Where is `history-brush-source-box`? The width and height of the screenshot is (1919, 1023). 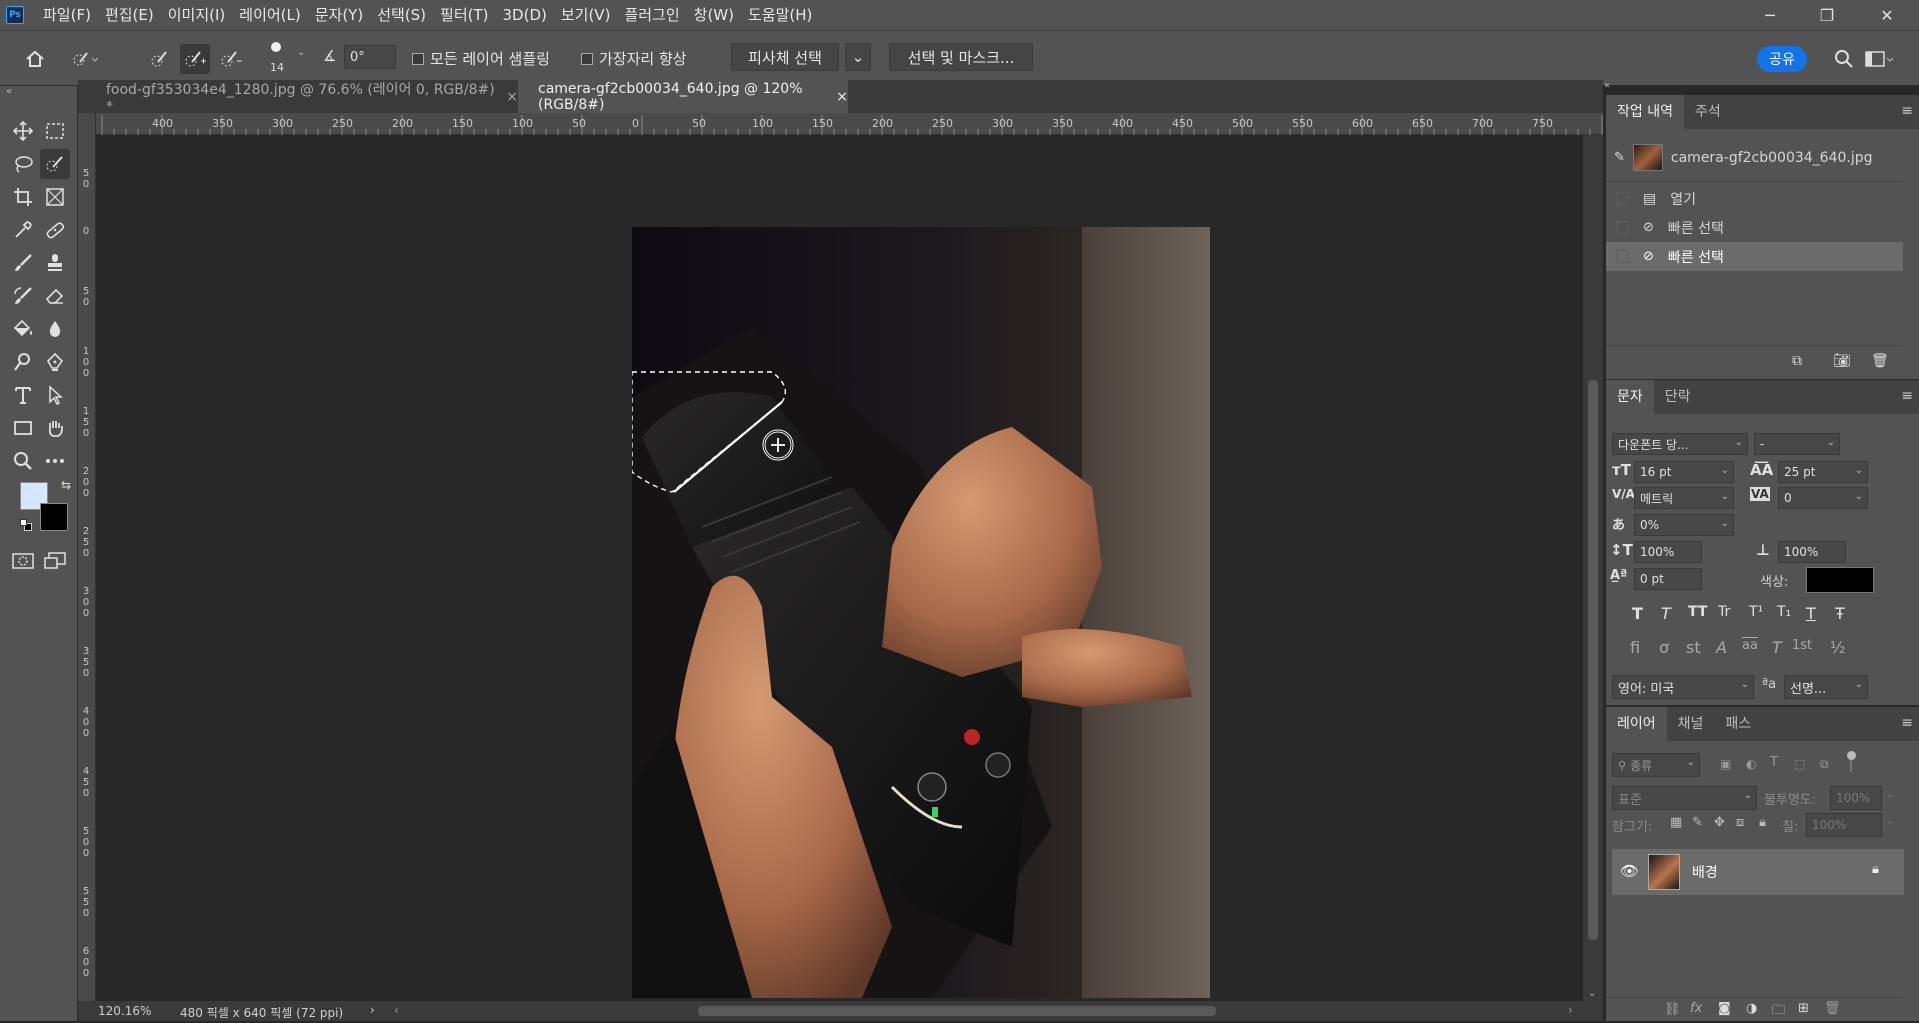
history-brush-source-box is located at coordinates (1622, 198).